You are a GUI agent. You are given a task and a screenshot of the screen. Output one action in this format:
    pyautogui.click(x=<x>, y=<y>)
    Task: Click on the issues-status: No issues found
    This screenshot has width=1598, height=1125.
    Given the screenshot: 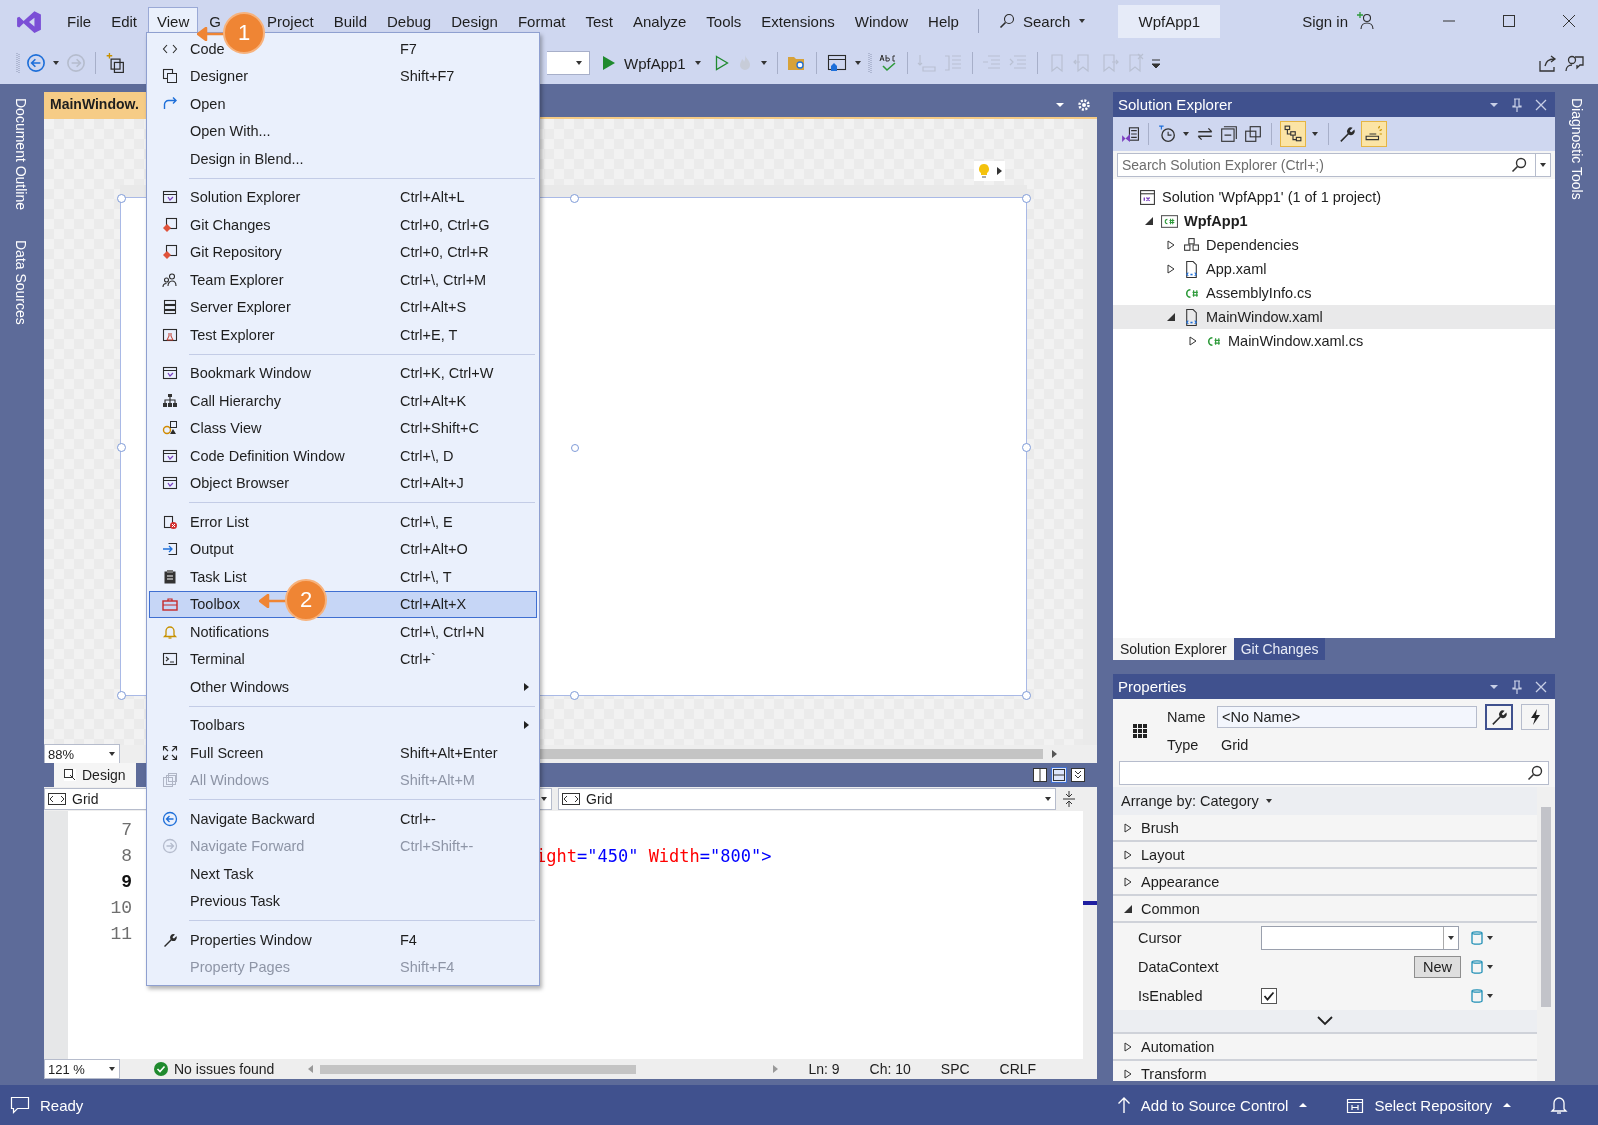 What is the action you would take?
    pyautogui.click(x=224, y=1069)
    